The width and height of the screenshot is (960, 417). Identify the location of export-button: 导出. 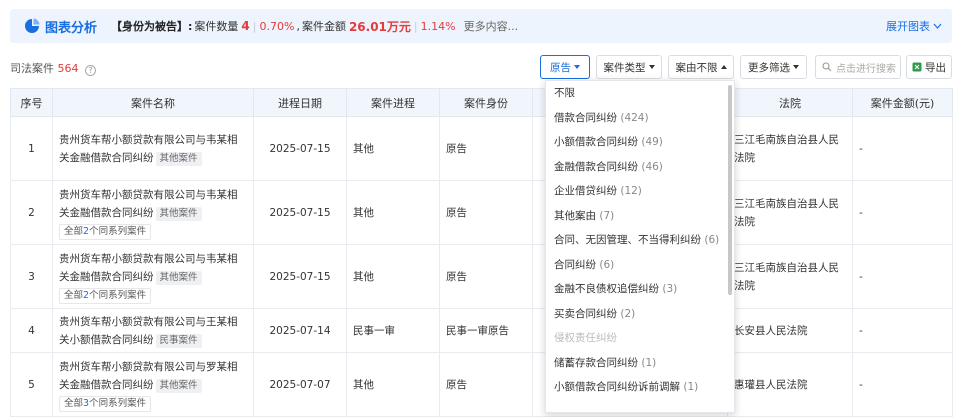
(929, 67).